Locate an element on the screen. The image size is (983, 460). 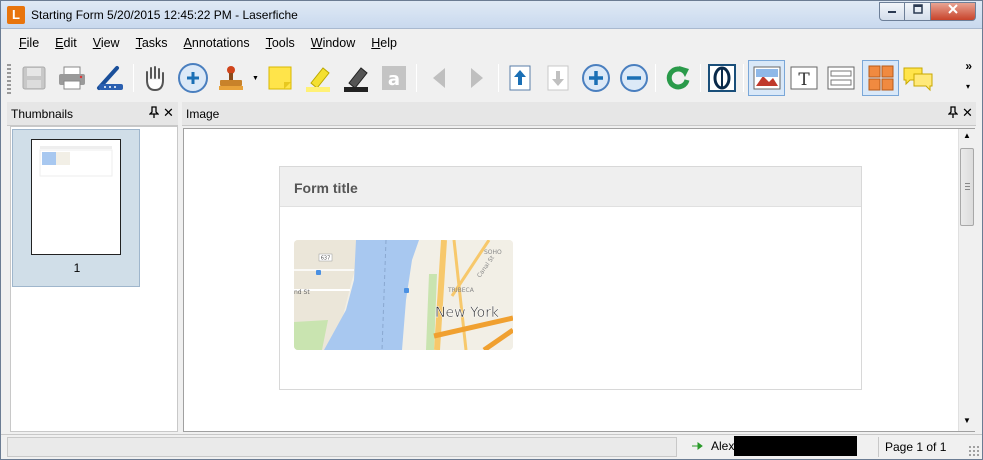
redaction-button is located at coordinates (356, 78).